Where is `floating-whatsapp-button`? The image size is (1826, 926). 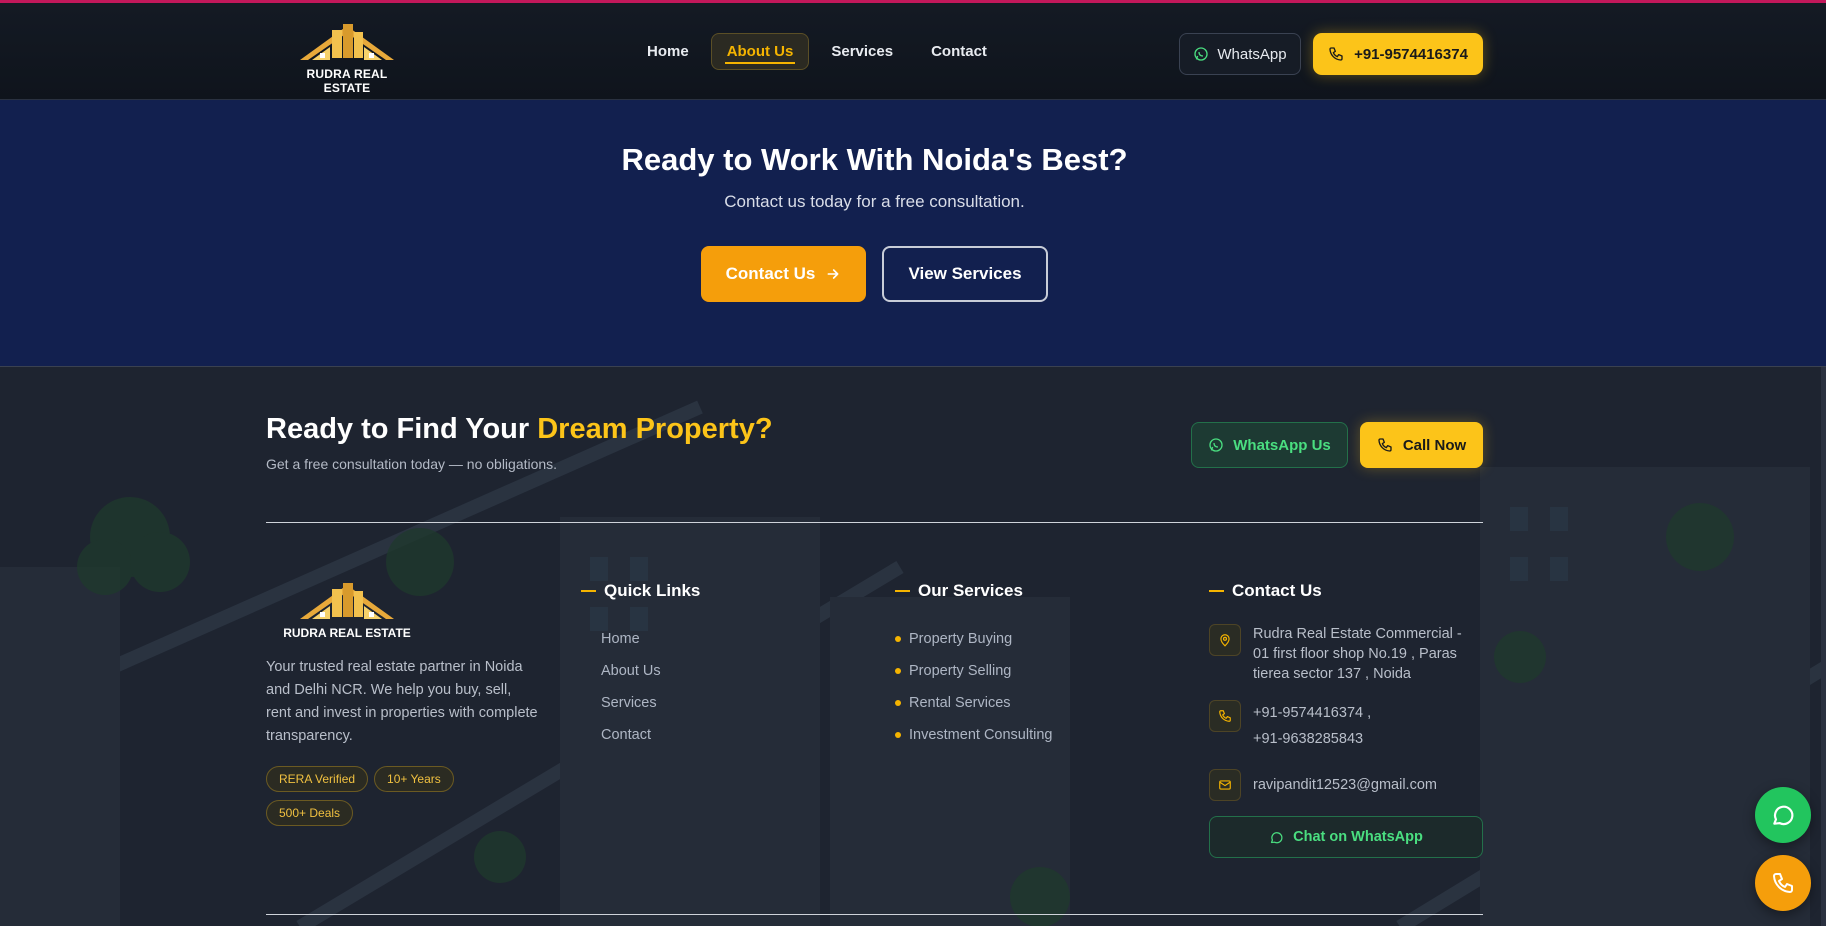 floating-whatsapp-button is located at coordinates (1783, 815).